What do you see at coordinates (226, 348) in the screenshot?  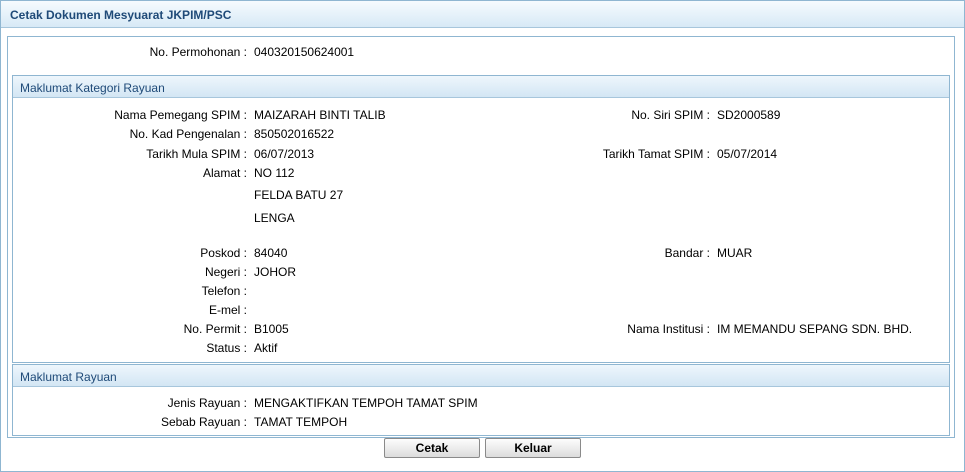 I see `status-label: Status :` at bounding box center [226, 348].